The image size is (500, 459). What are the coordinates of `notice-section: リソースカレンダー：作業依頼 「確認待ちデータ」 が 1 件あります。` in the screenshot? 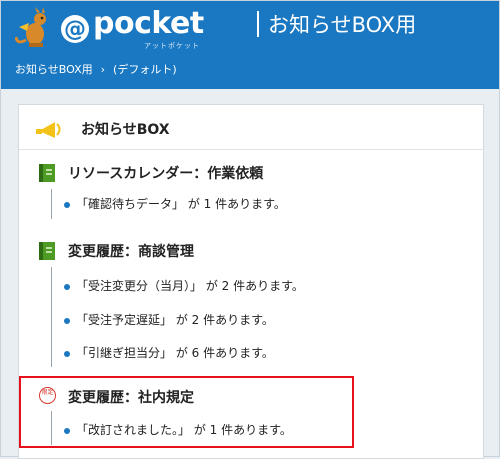 It's located at (251, 193).